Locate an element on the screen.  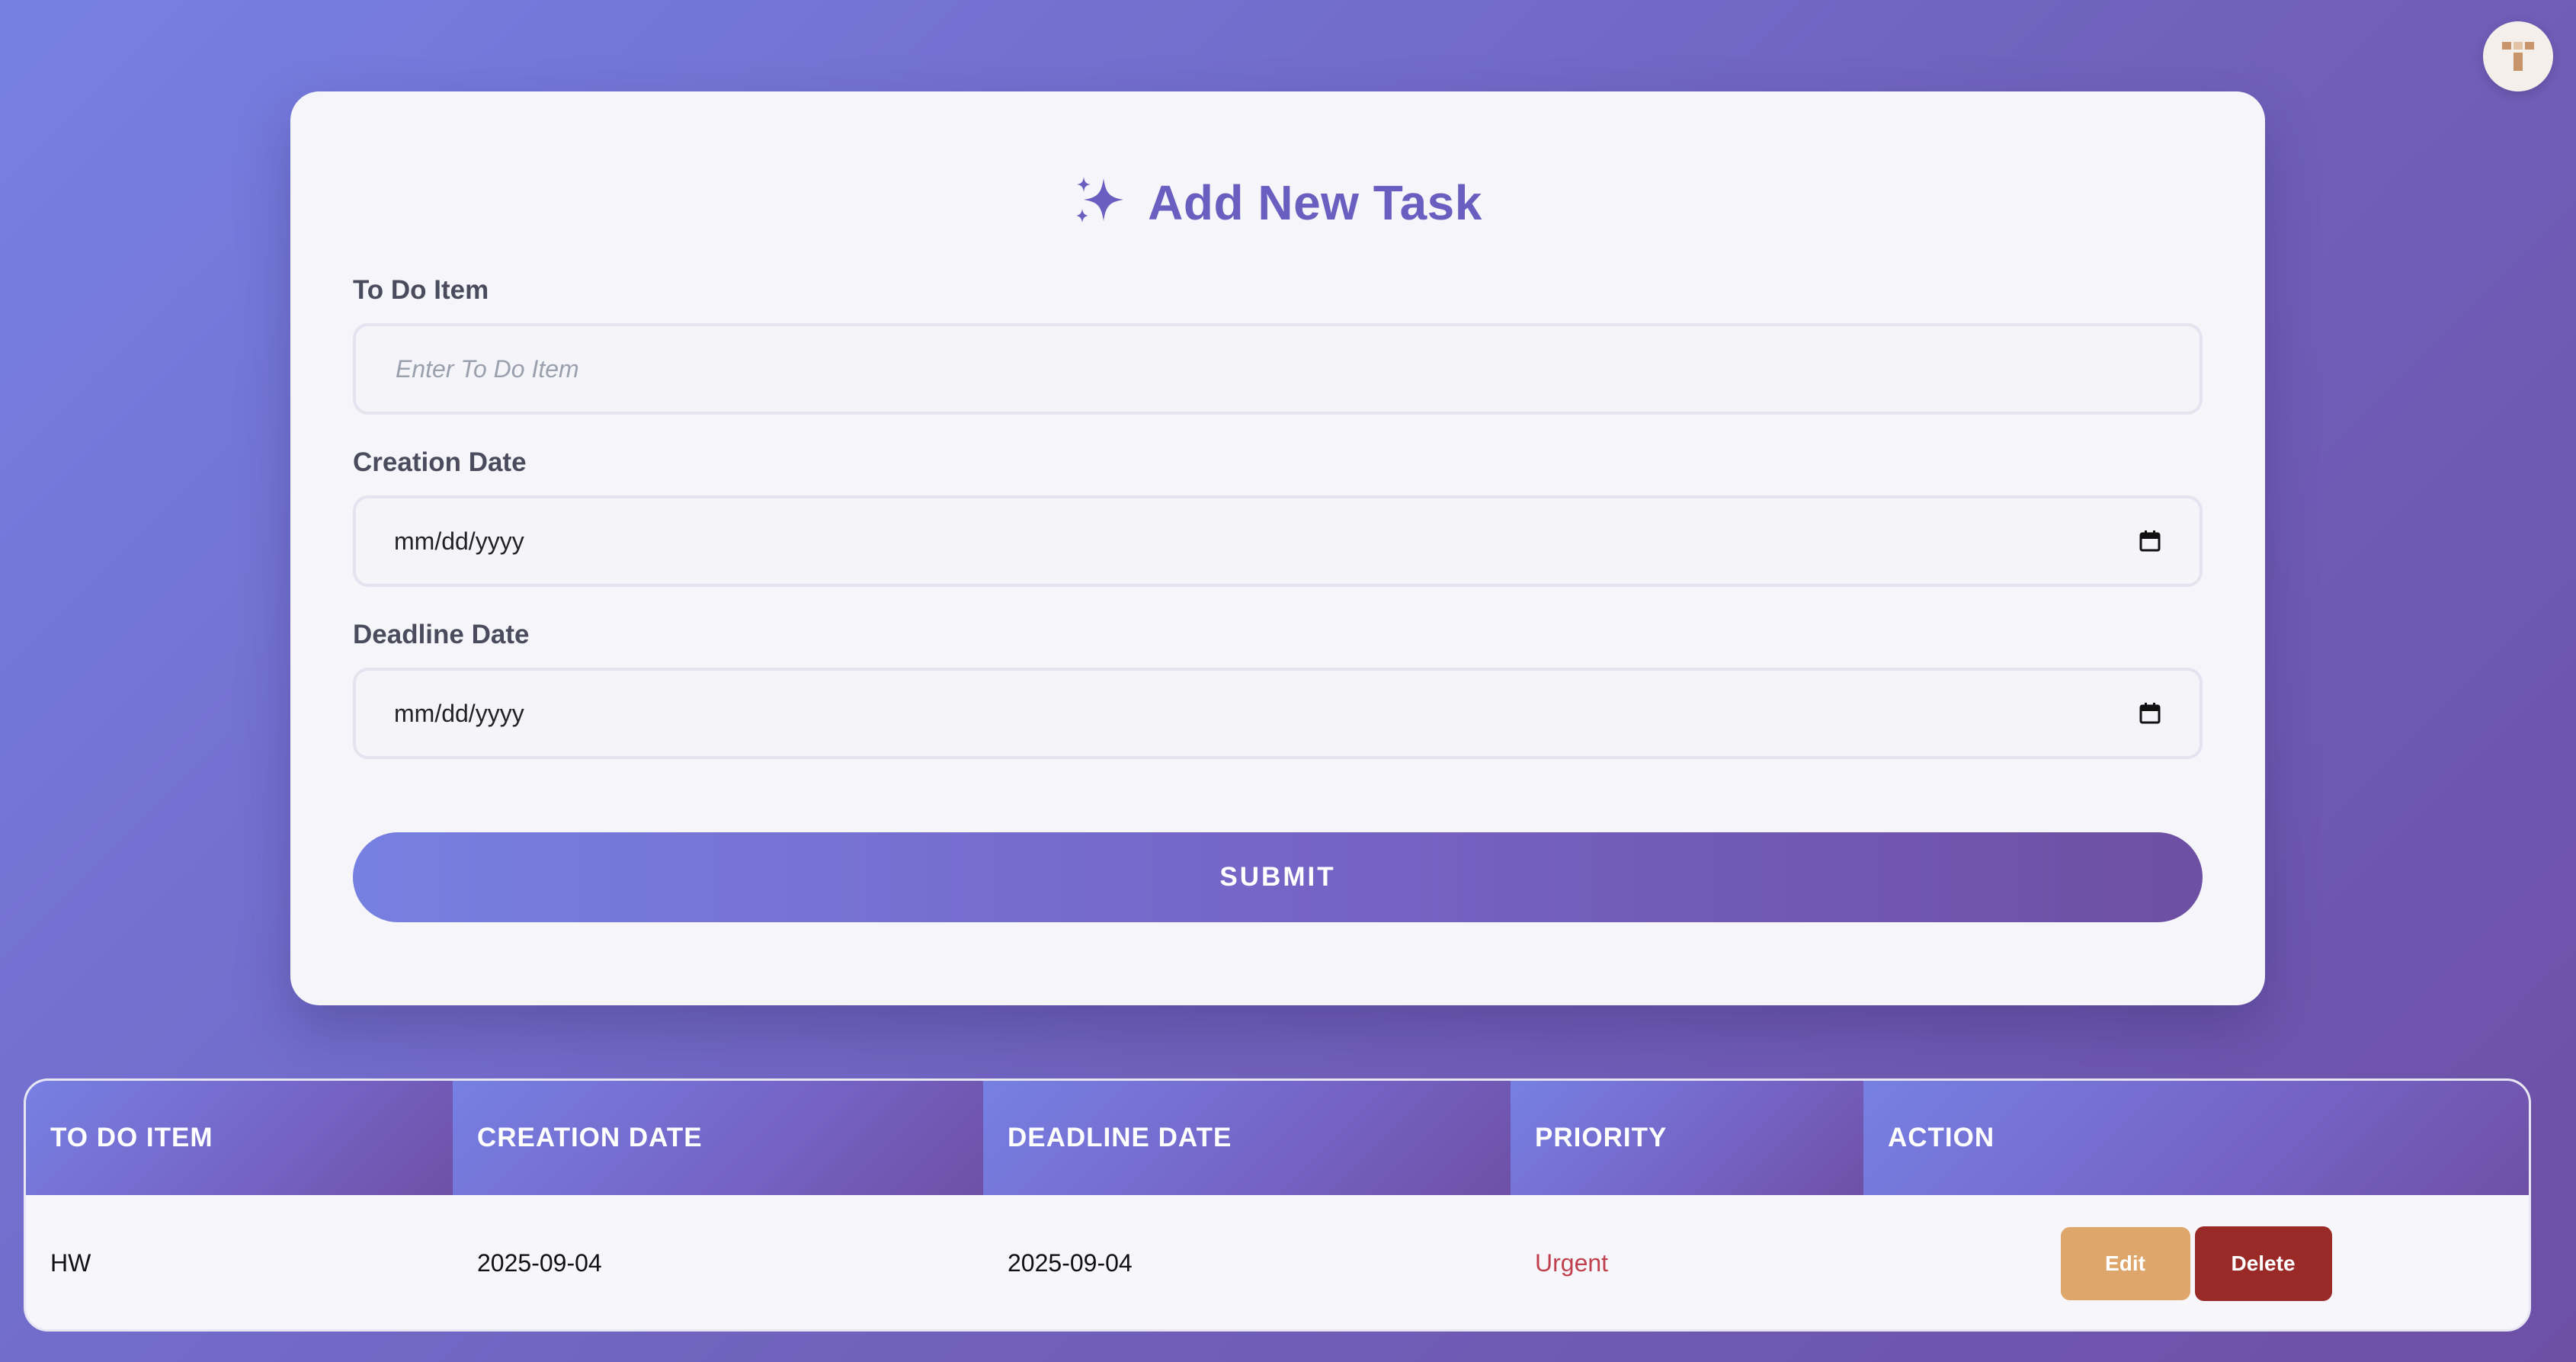
user-avatar is located at coordinates (2518, 56).